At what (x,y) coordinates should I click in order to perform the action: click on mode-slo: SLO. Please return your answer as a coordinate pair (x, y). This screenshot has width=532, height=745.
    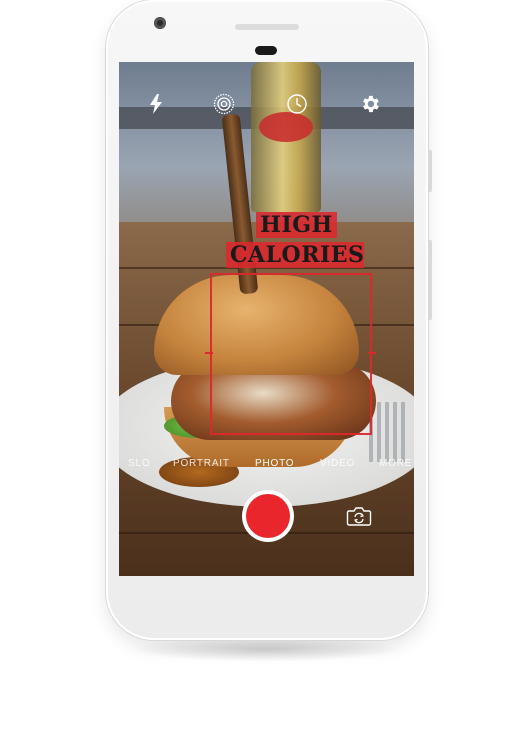
    Looking at the image, I should click on (139, 463).